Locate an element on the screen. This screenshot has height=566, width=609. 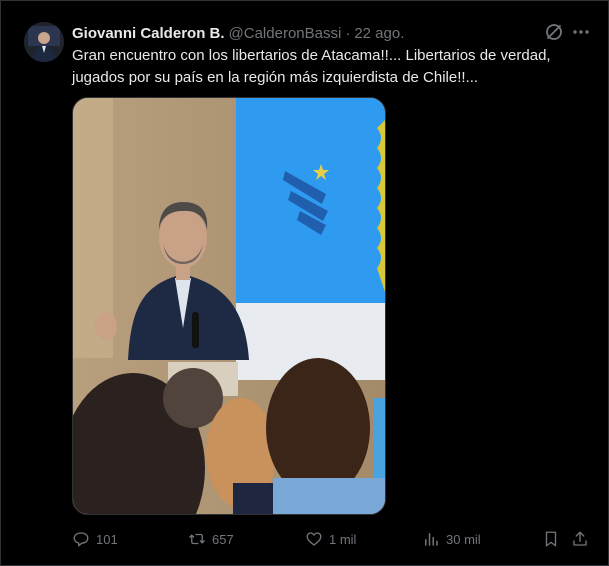
reply-button: 101 is located at coordinates (95, 539).